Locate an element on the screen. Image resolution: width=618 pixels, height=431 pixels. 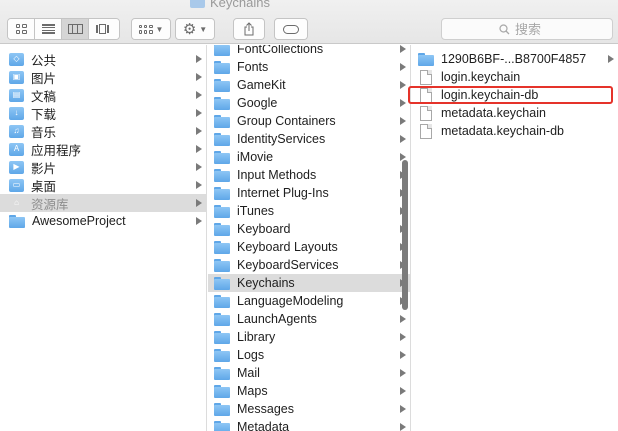
item-label: 下载 is located at coordinates (44, 114).